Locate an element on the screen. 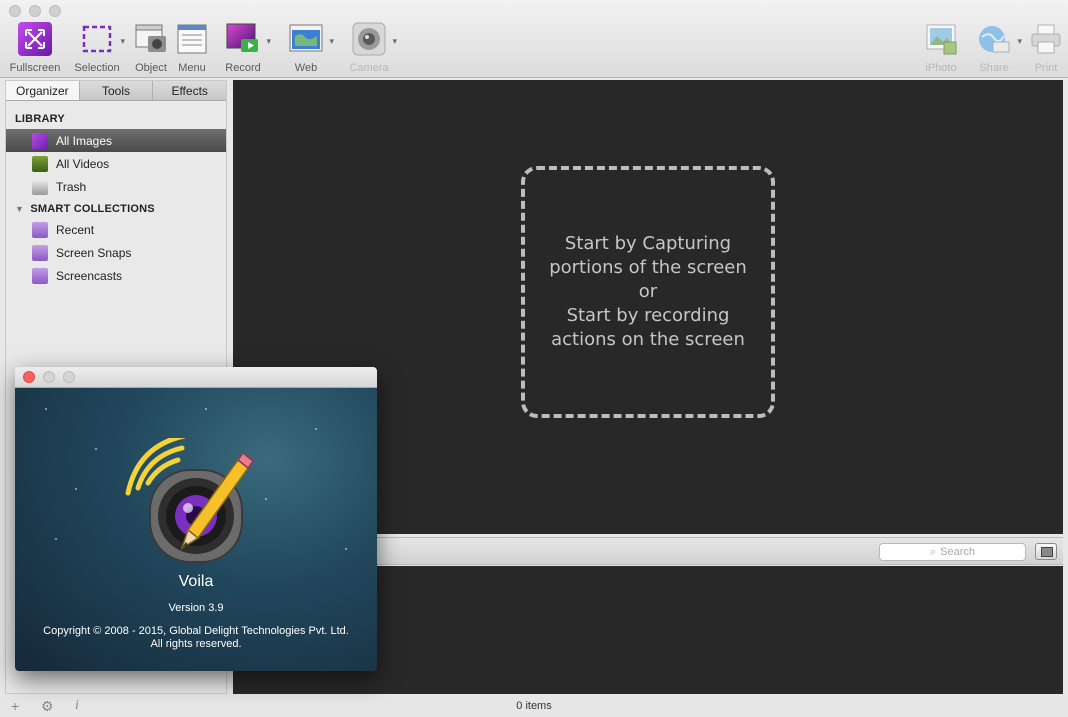  smart-collections-heading: ▼ SMART COLLECTIONS is located at coordinates (116, 208).